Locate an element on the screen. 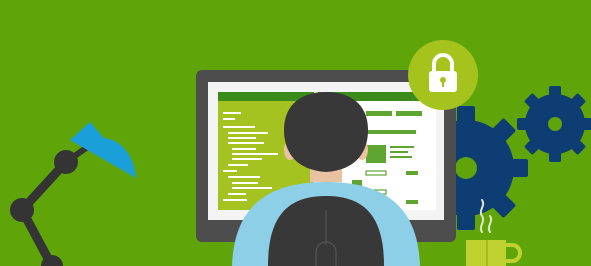 Image resolution: width=591 pixels, height=266 pixels. padlock-icon is located at coordinates (443, 75).